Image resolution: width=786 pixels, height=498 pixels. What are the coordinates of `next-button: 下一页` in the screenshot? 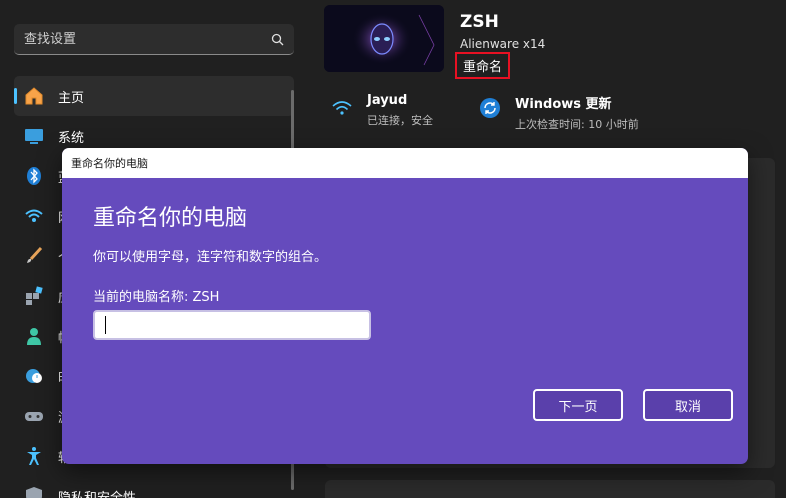 It's located at (578, 405).